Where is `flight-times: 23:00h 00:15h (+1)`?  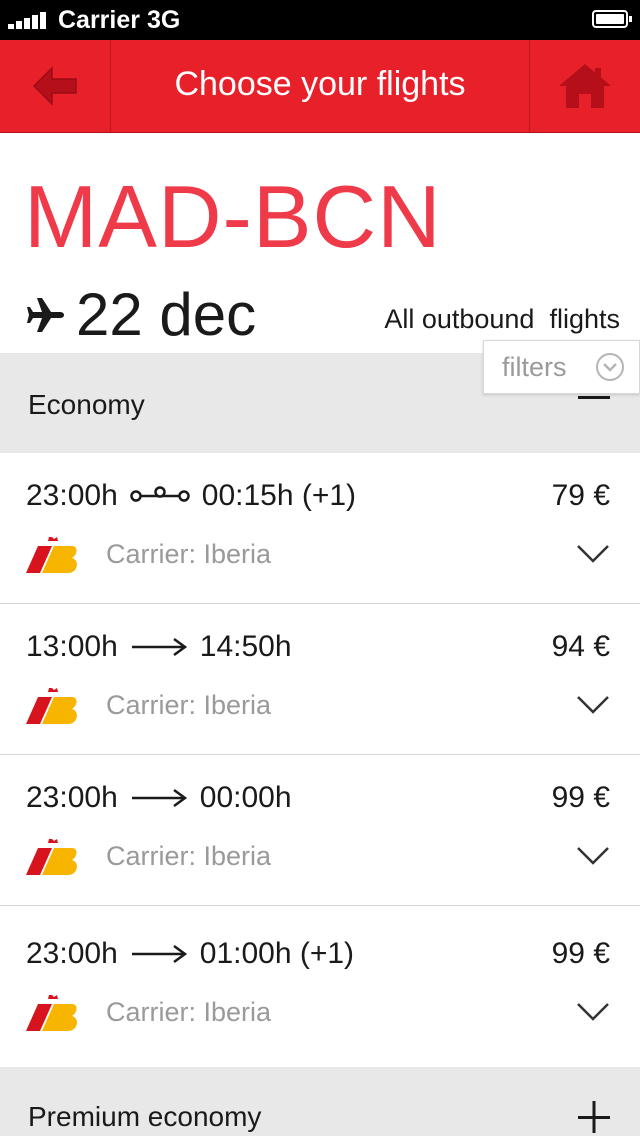
flight-times: 23:00h 00:15h (+1) is located at coordinates (191, 496).